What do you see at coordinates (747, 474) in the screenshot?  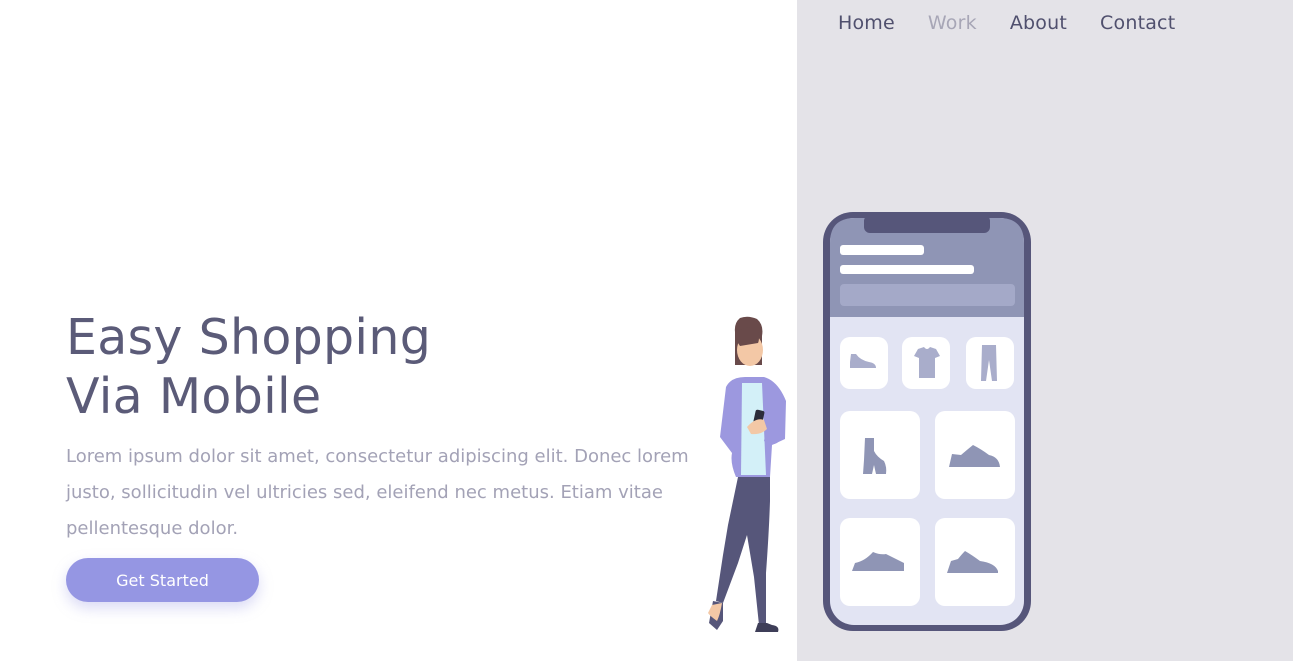 I see `woman-with-phone-illustration` at bounding box center [747, 474].